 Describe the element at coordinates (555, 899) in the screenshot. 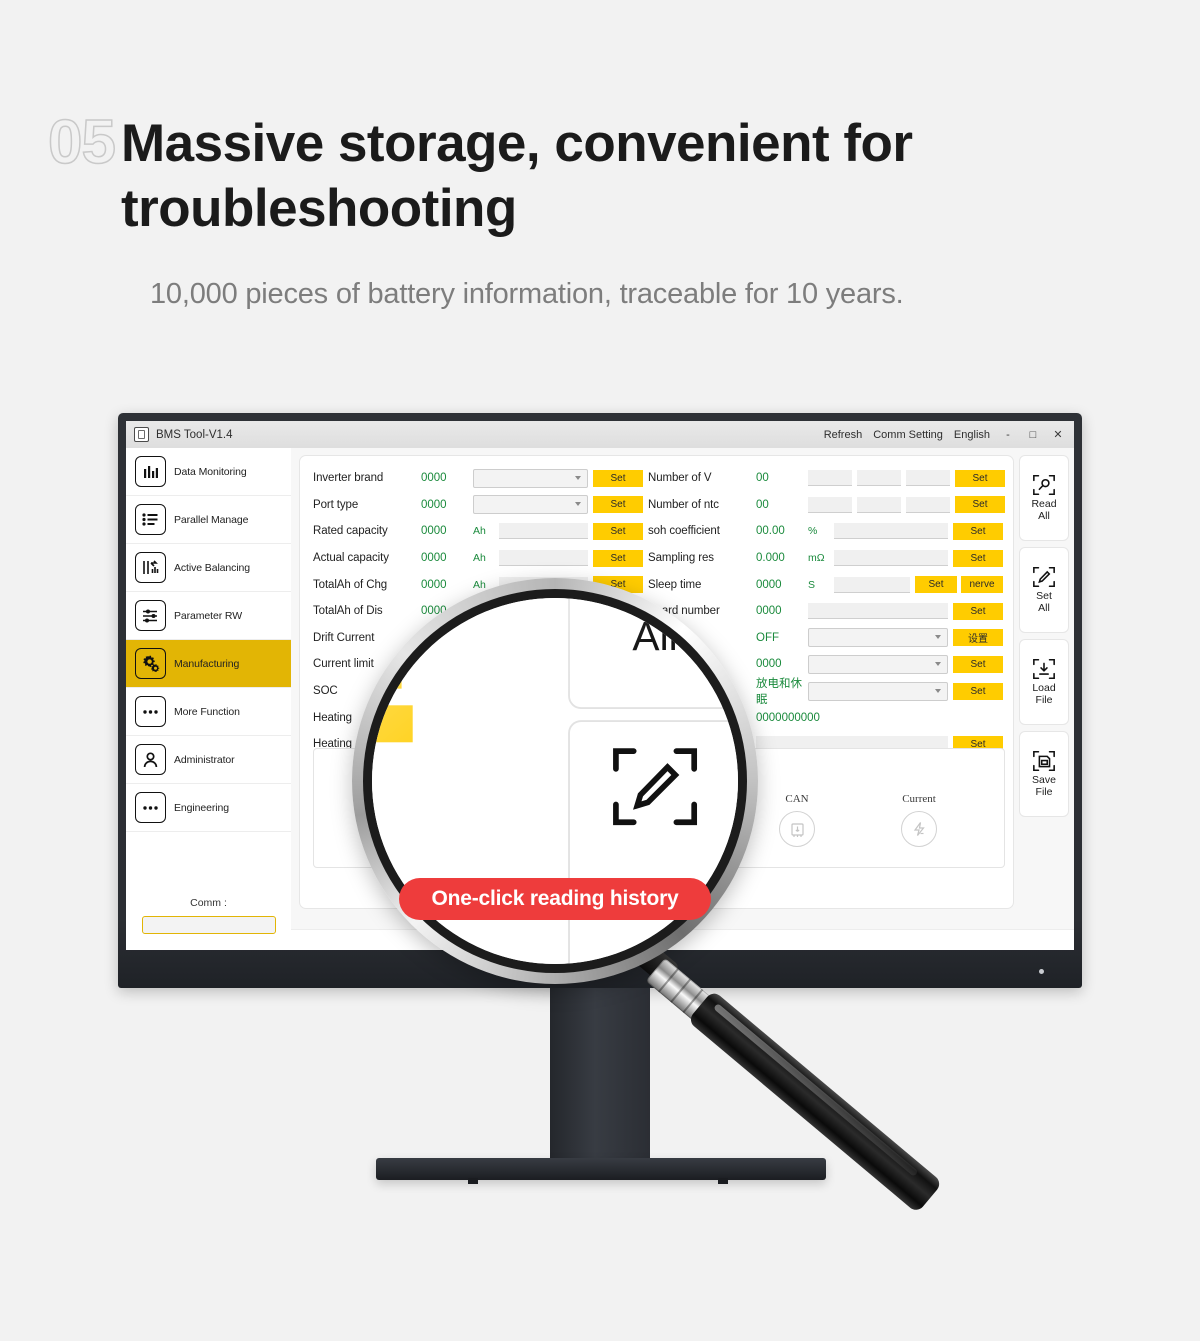

I see `callout-badge: One-click reading history` at that location.